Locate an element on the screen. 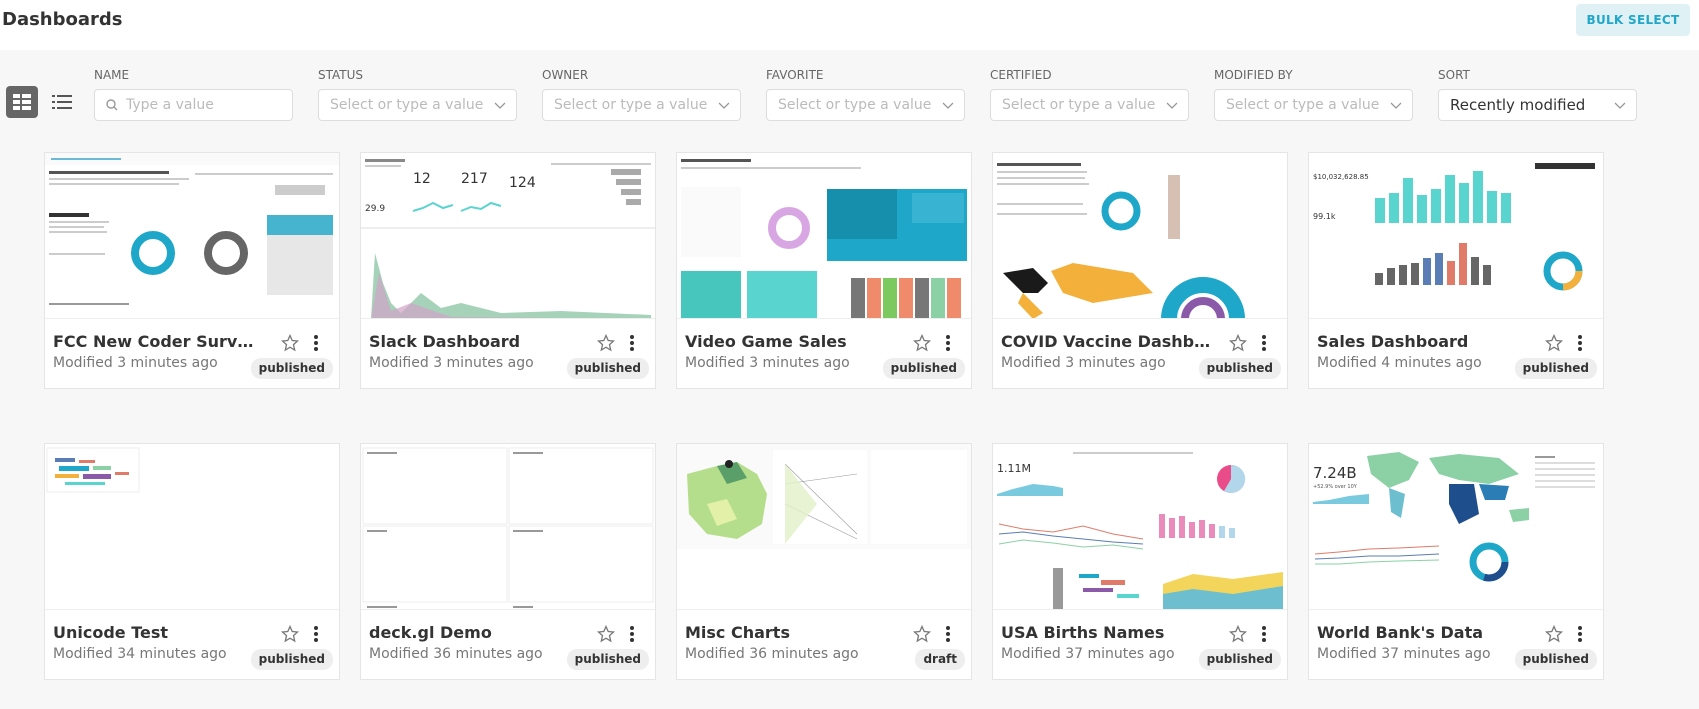 This screenshot has width=1699, height=709. filter-label-favorite: FAVORITE is located at coordinates (795, 75).